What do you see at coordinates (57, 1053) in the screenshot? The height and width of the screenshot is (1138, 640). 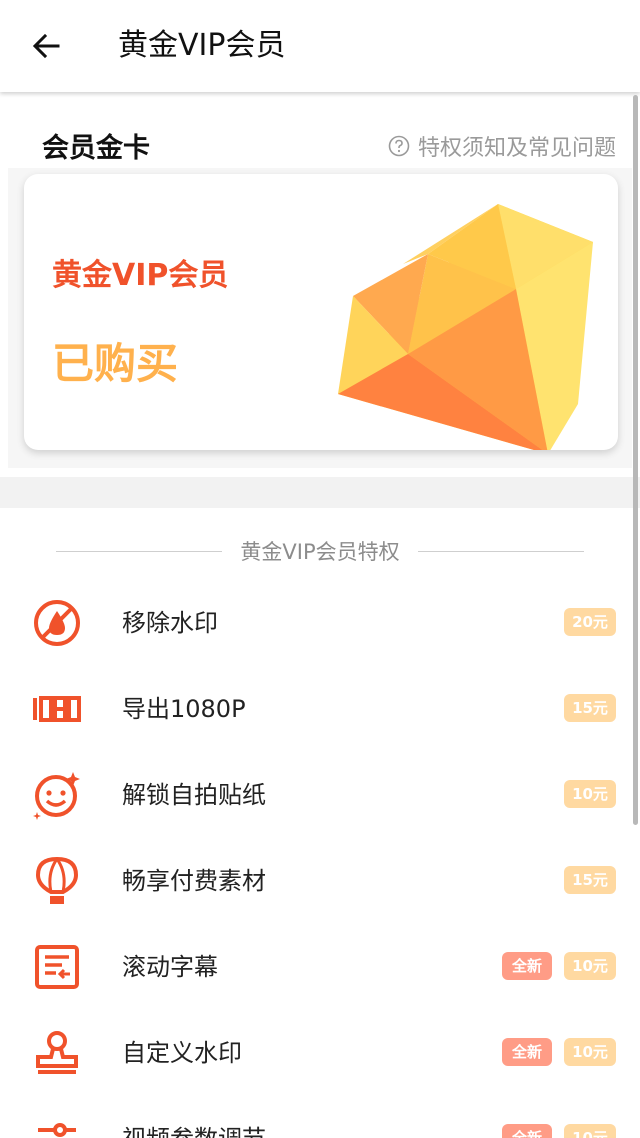 I see `stamp-icon` at bounding box center [57, 1053].